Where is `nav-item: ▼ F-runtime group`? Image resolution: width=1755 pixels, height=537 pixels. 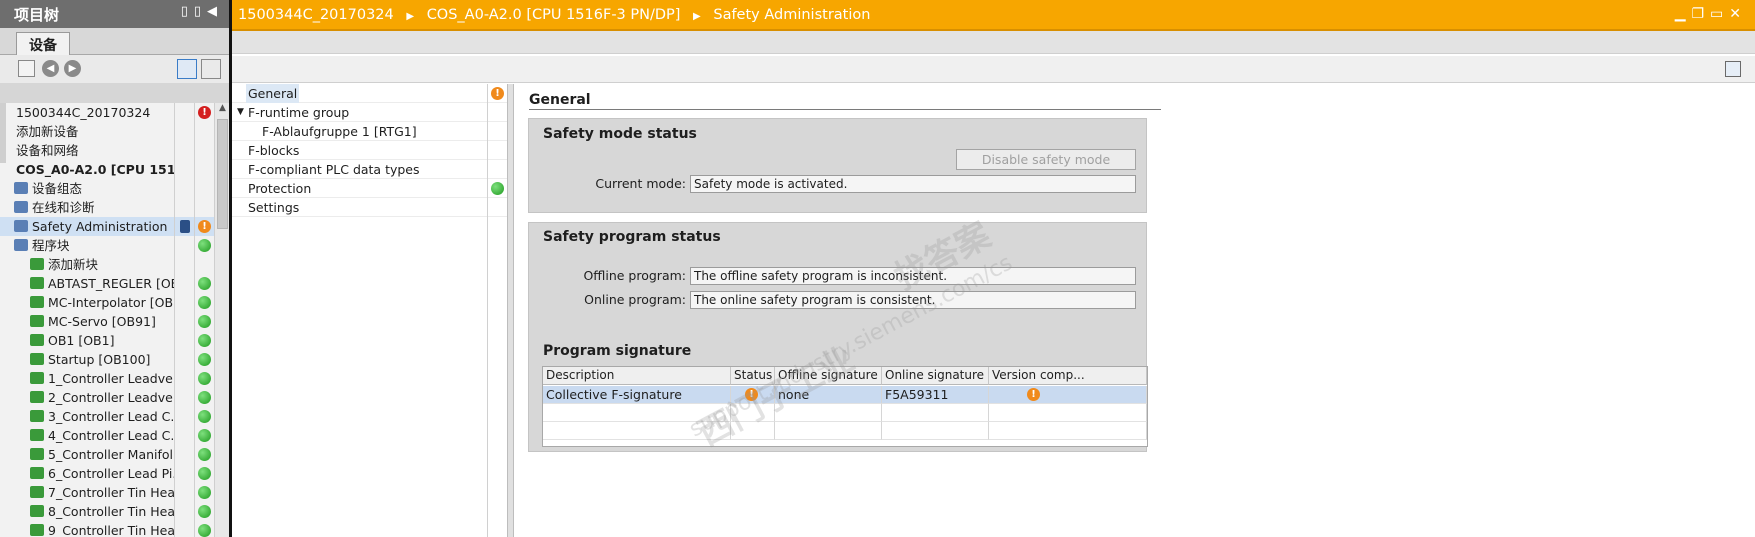 nav-item: ▼ F-runtime group is located at coordinates (359, 112).